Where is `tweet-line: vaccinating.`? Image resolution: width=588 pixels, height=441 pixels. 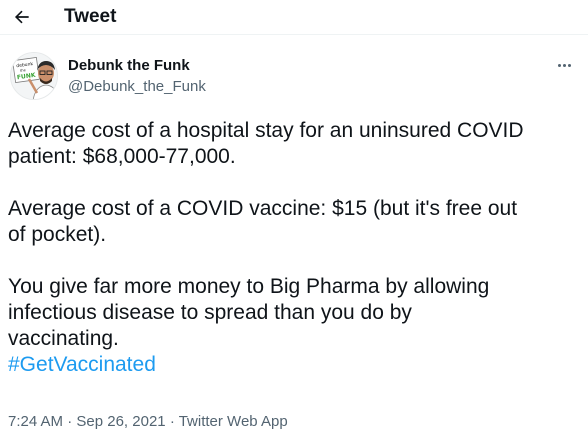
tweet-line: vaccinating. is located at coordinates (63, 338).